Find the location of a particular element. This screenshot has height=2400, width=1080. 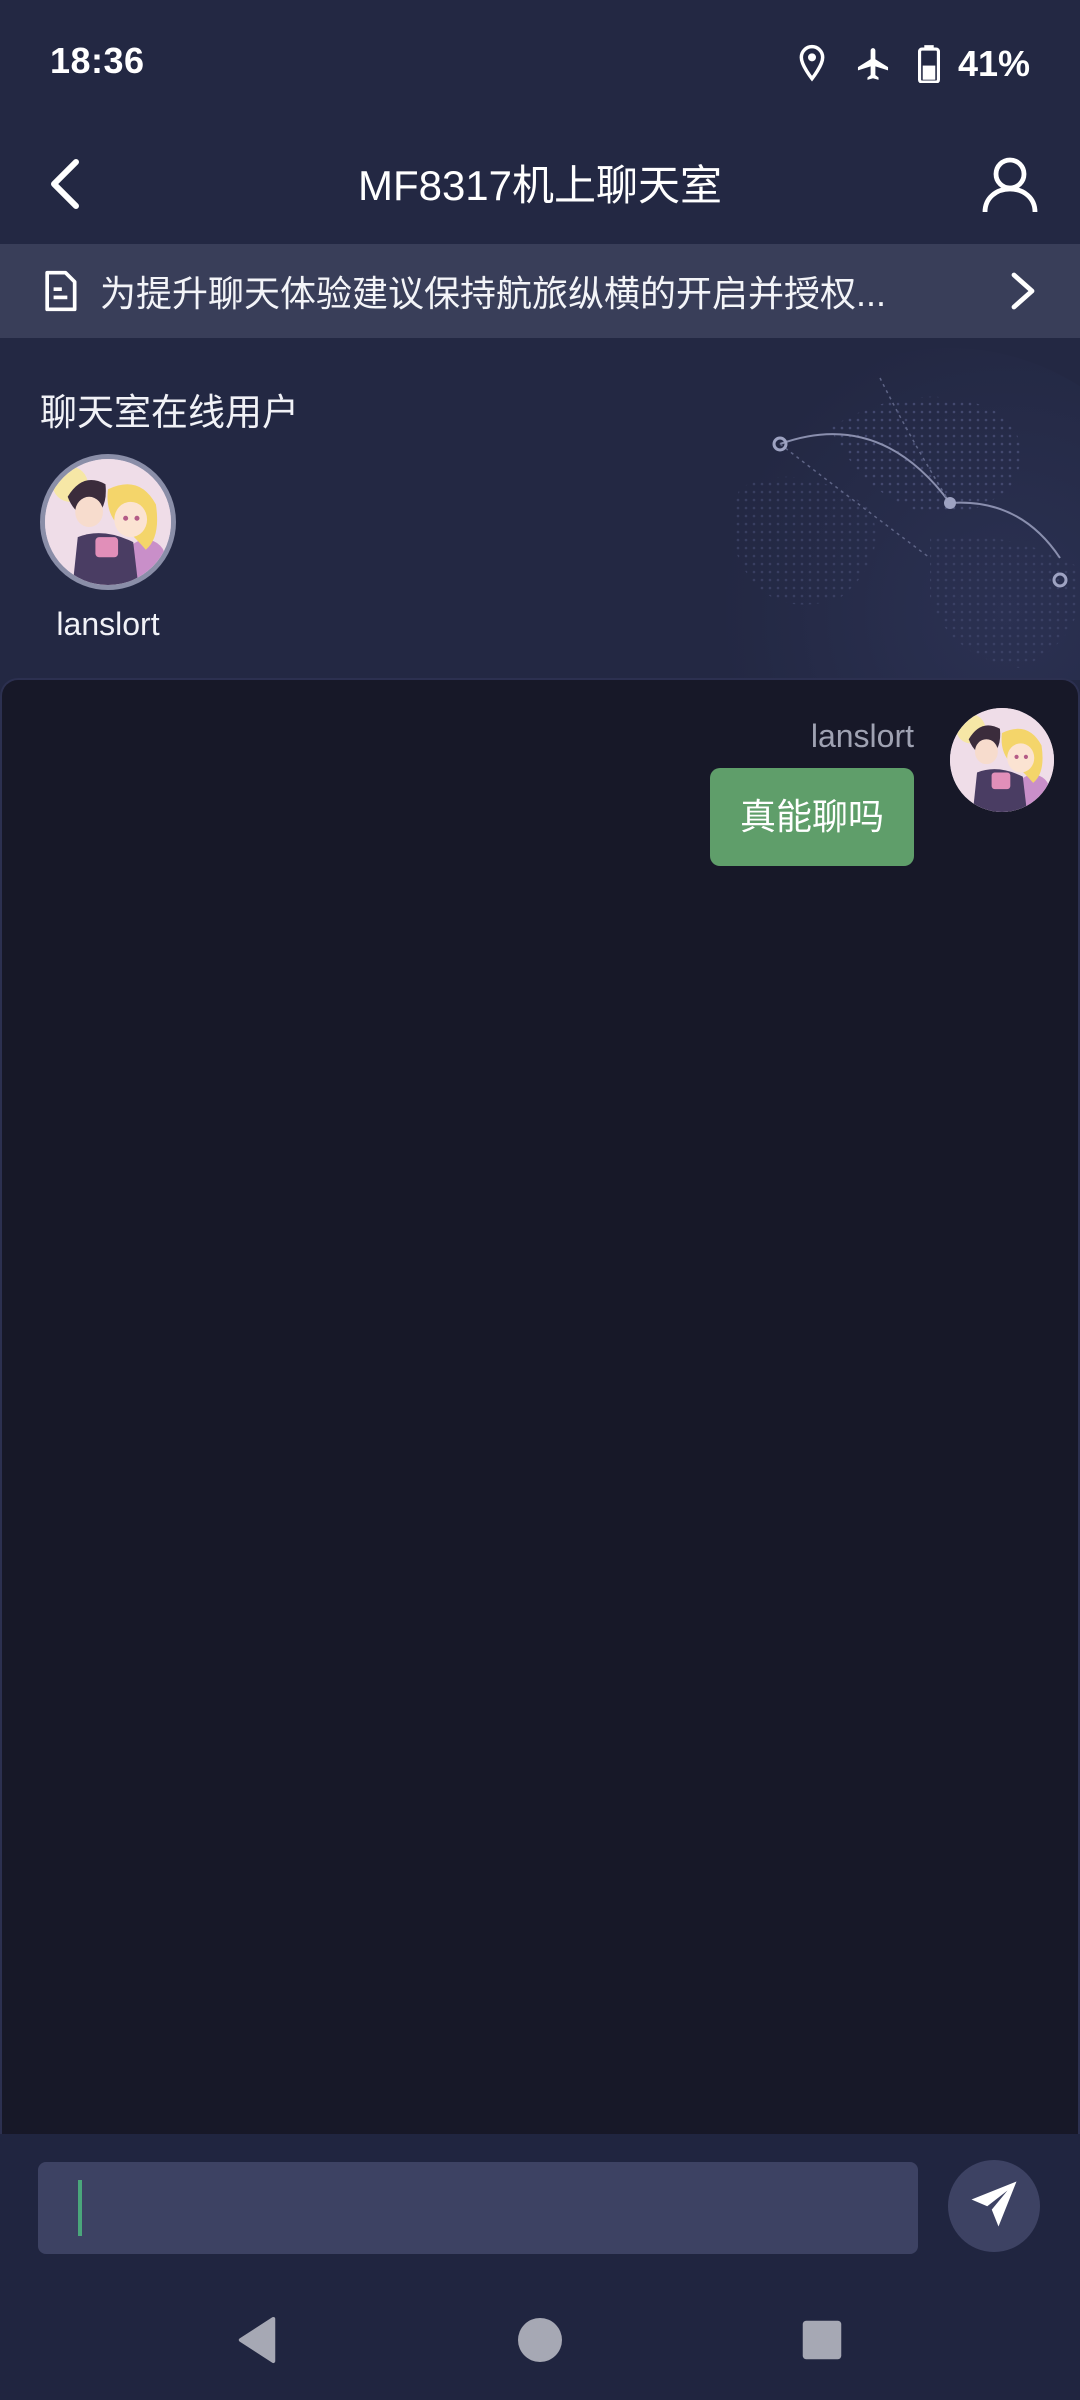

nav-recents-button is located at coordinates (822, 2342).